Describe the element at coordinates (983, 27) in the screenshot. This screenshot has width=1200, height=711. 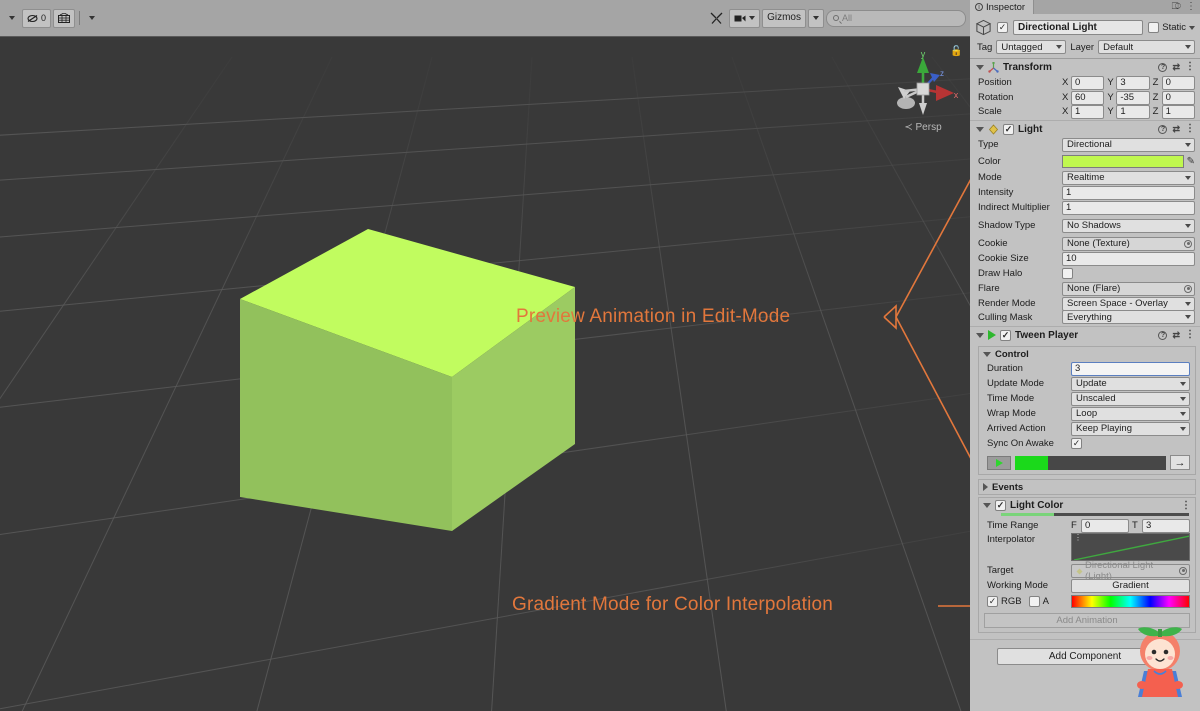
I see `cube-gameobject-icon` at that location.